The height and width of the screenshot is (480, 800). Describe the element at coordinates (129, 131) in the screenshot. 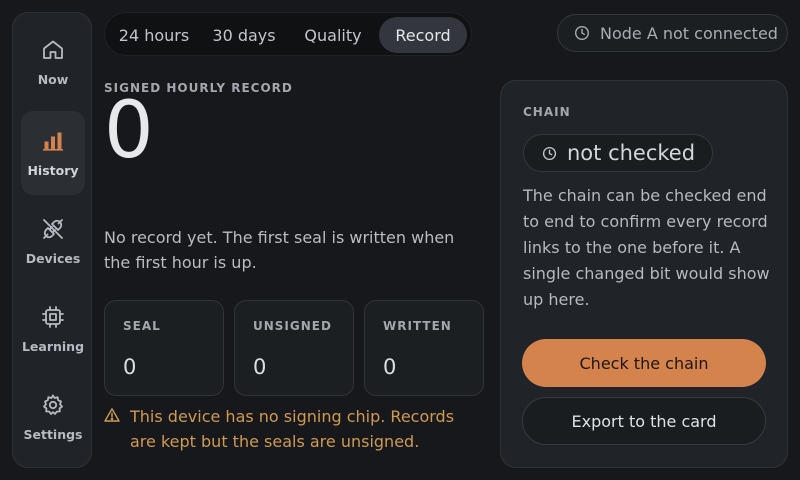

I see `record-count: 0` at that location.